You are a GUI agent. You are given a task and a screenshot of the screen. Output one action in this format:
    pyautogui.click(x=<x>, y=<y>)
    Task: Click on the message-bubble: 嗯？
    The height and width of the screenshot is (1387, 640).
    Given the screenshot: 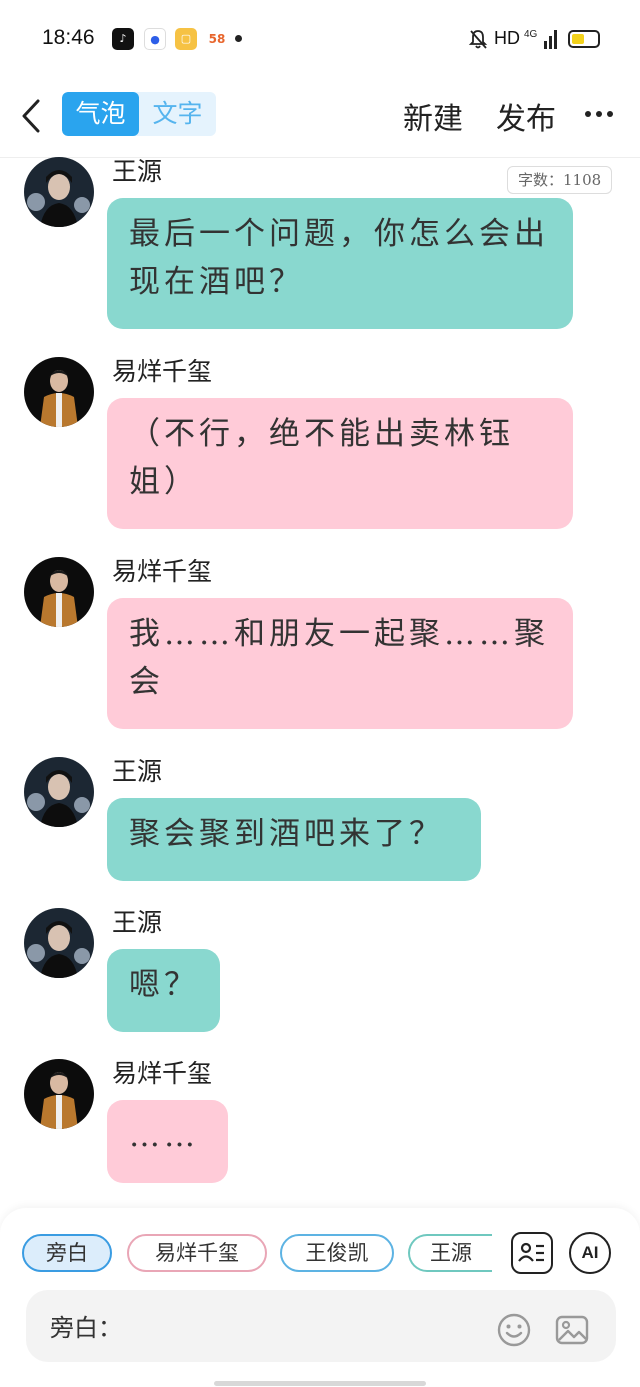 What is the action you would take?
    pyautogui.click(x=163, y=990)
    